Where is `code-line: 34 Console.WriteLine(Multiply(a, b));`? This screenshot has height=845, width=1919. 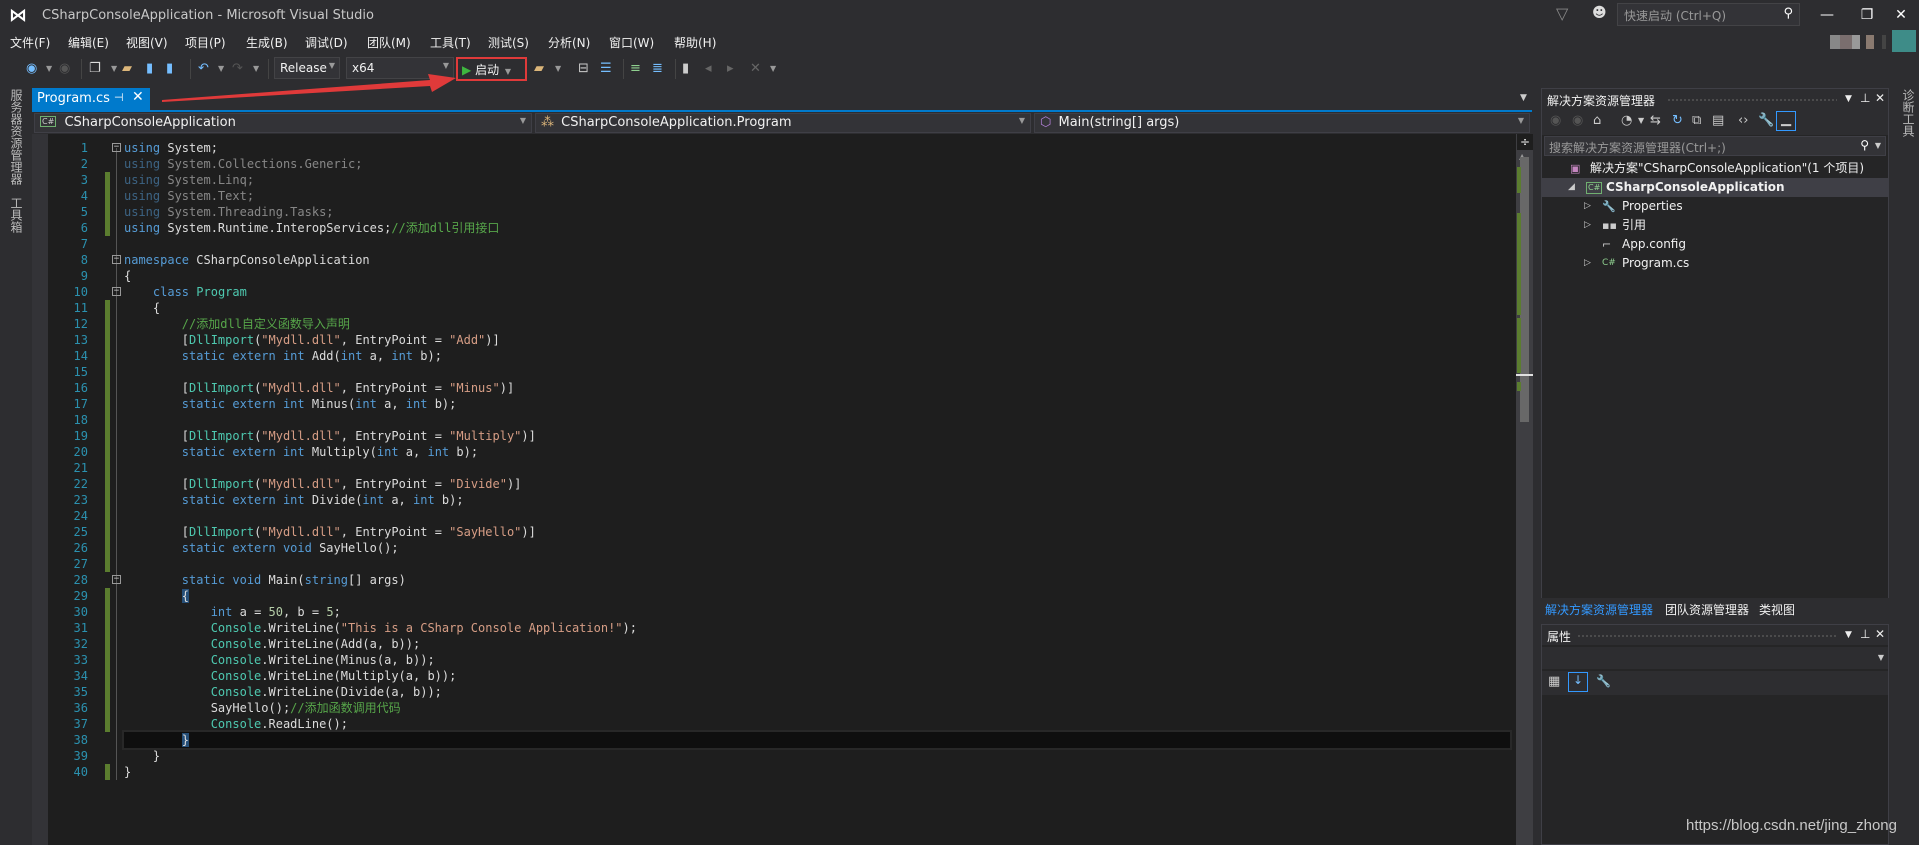 code-line: 34 Console.WriteLine(Multiply(a, b)); is located at coordinates (781, 676).